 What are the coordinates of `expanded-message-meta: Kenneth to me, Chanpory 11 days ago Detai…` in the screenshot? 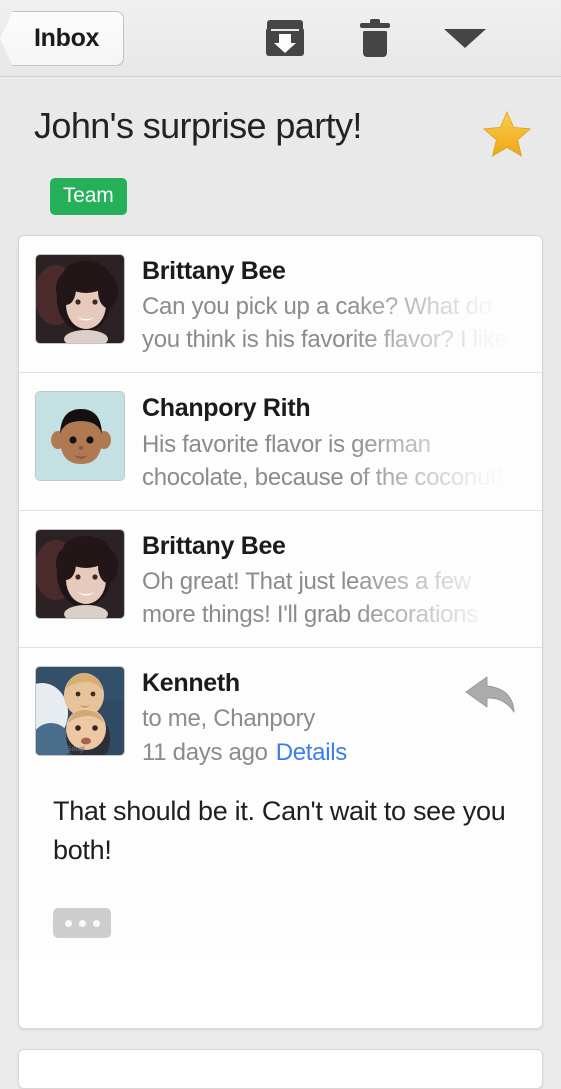 It's located at (294, 718).